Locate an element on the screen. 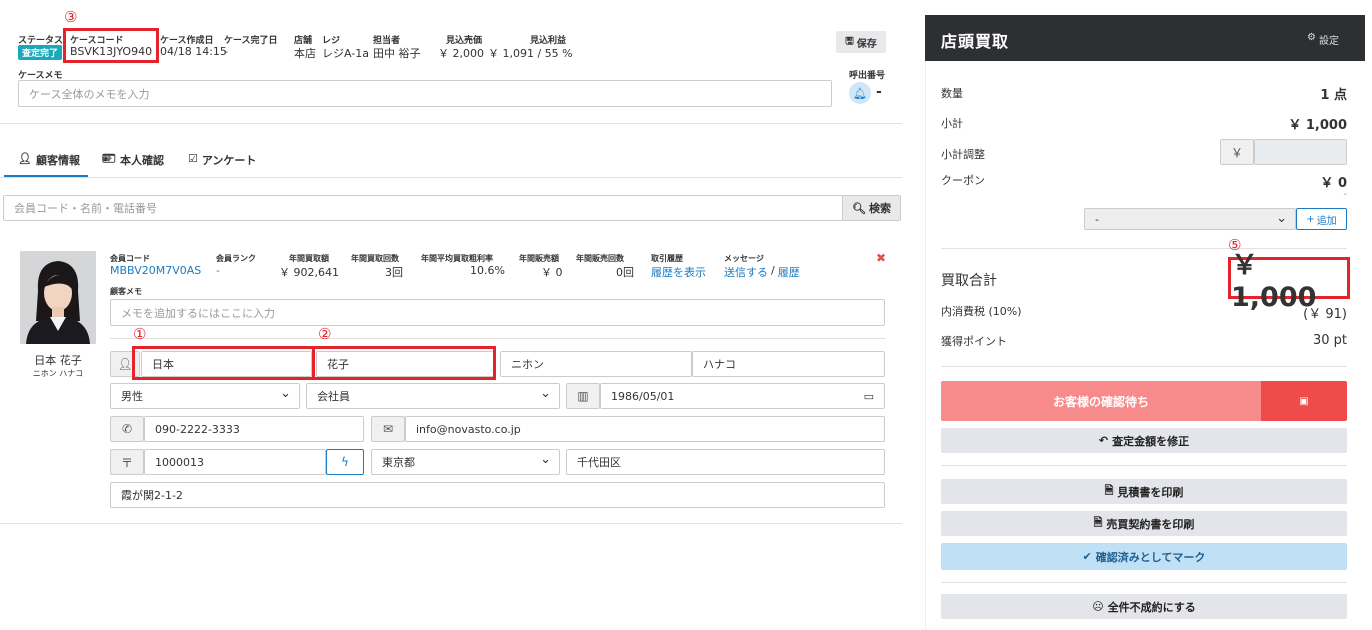 Image resolution: width=1372 pixels, height=630 pixels. call-number-label: 呼出番号 is located at coordinates (867, 76).